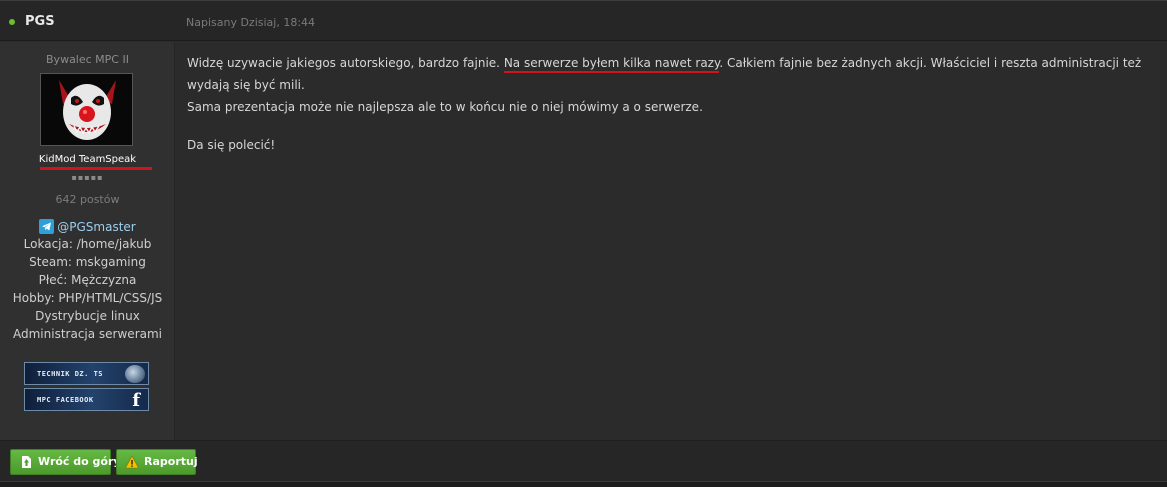  I want to click on page-up-icon, so click(26, 462).